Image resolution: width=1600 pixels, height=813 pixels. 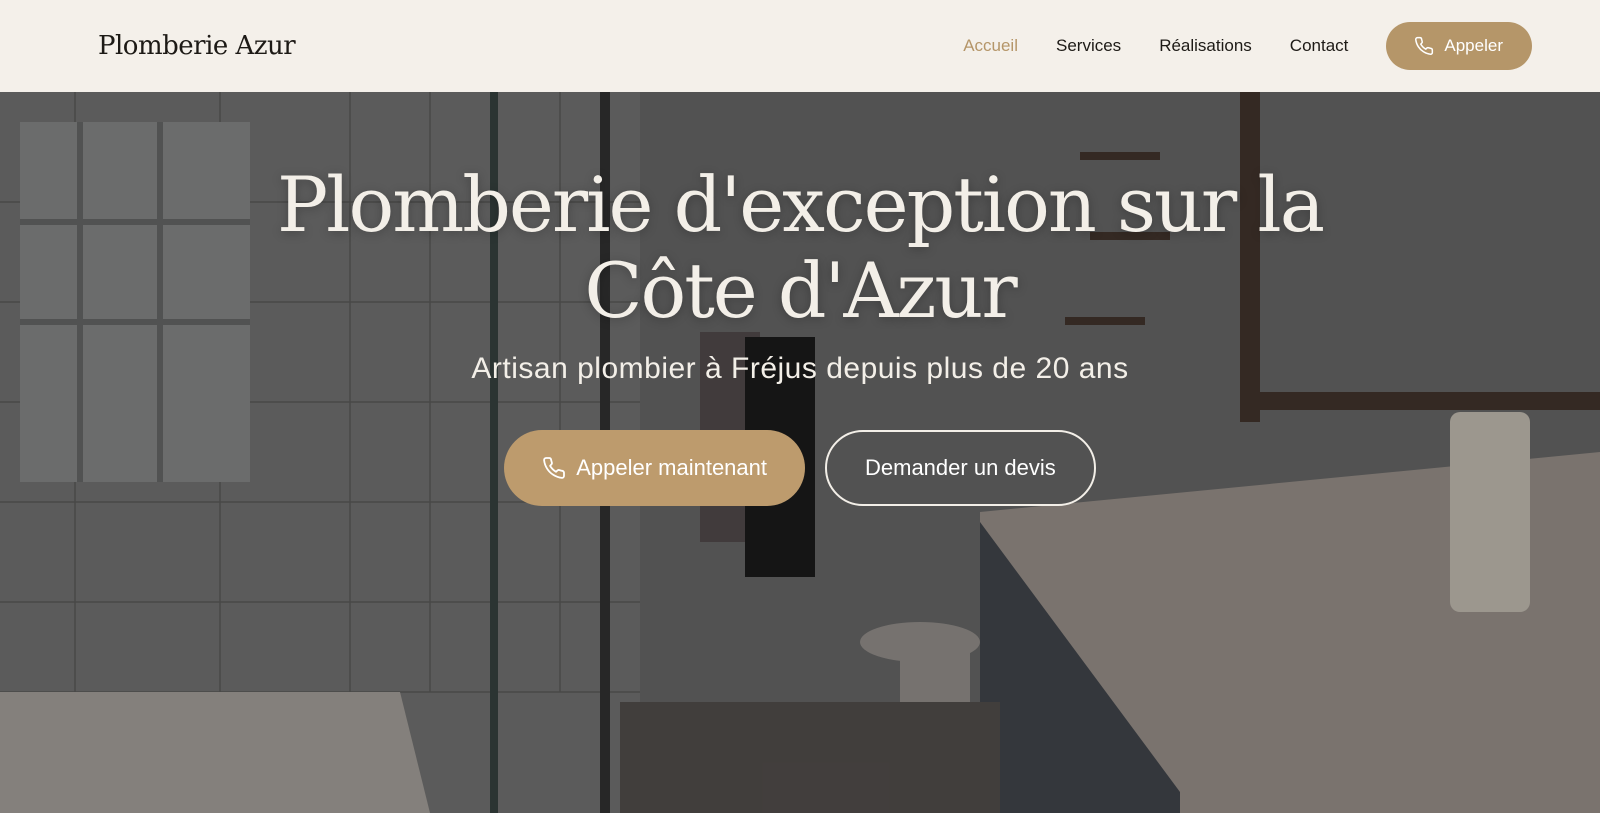 What do you see at coordinates (197, 46) in the screenshot?
I see `site-logo: Plomberie Azur` at bounding box center [197, 46].